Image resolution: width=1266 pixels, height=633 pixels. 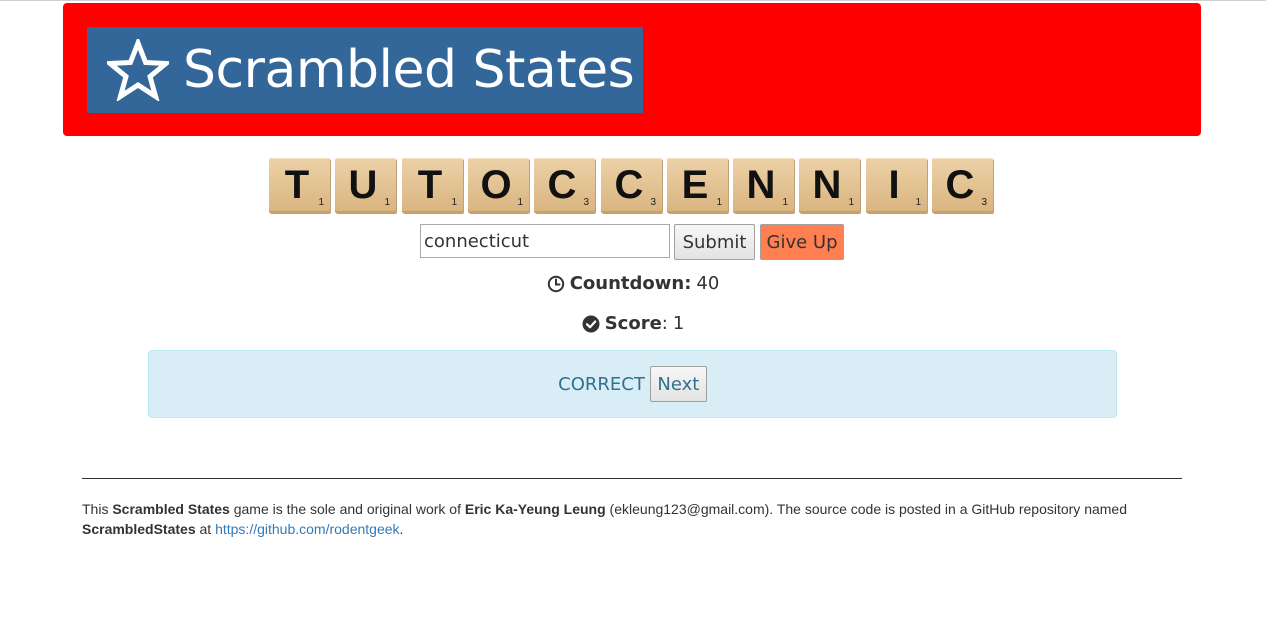 What do you see at coordinates (601, 384) in the screenshot?
I see `result-text: CORRECT` at bounding box center [601, 384].